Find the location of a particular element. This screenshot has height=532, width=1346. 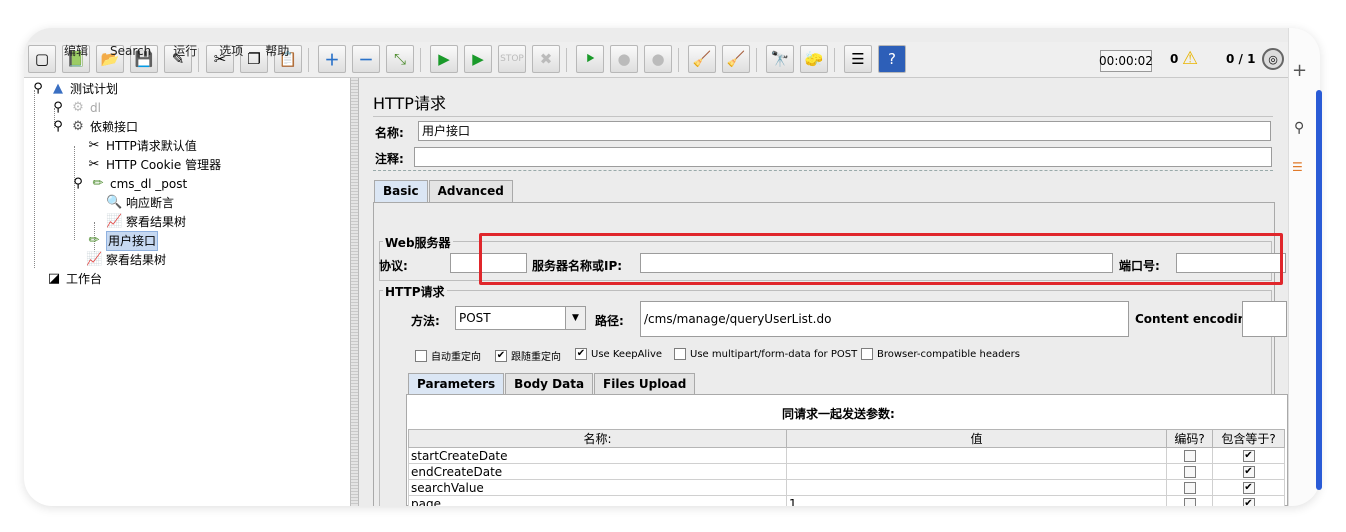

note-icon: ☰ is located at coordinates (1297, 167).